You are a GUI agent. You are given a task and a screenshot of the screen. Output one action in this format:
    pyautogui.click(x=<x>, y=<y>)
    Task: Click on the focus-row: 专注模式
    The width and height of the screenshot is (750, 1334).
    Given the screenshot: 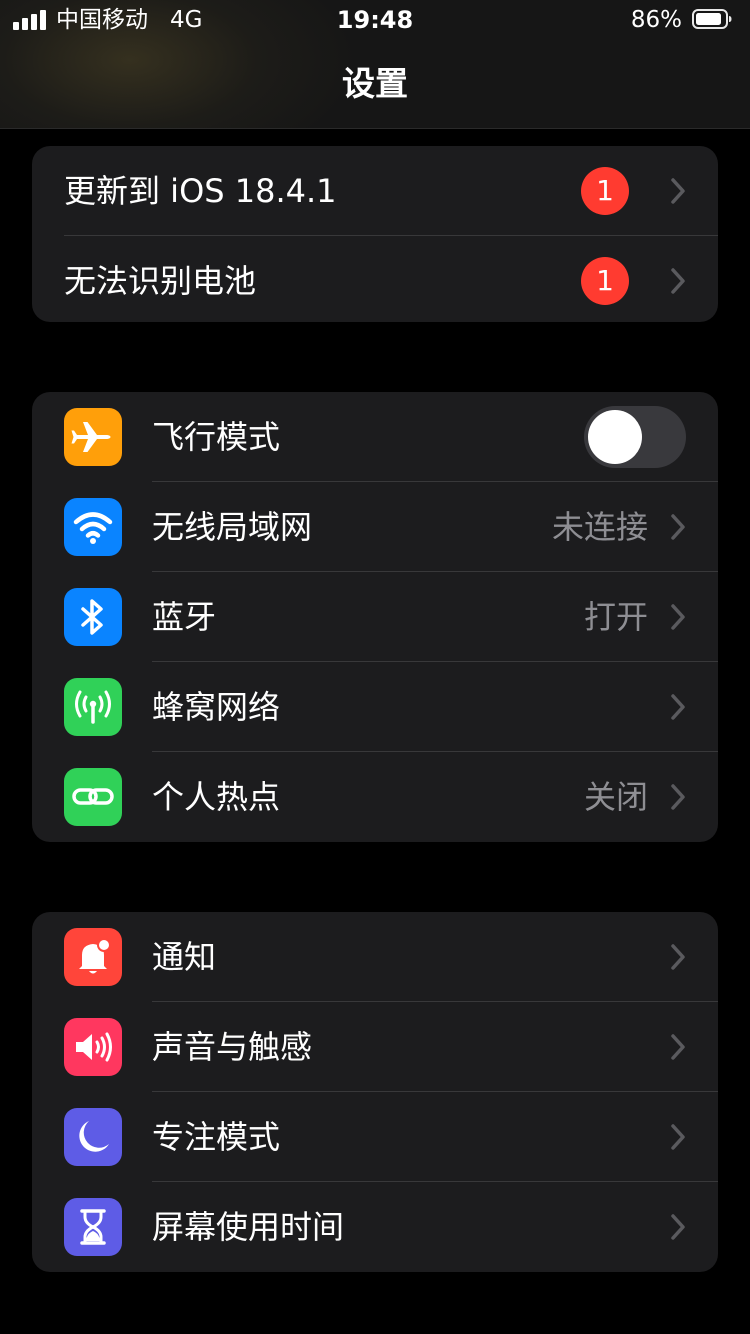 What is the action you would take?
    pyautogui.click(x=375, y=1137)
    